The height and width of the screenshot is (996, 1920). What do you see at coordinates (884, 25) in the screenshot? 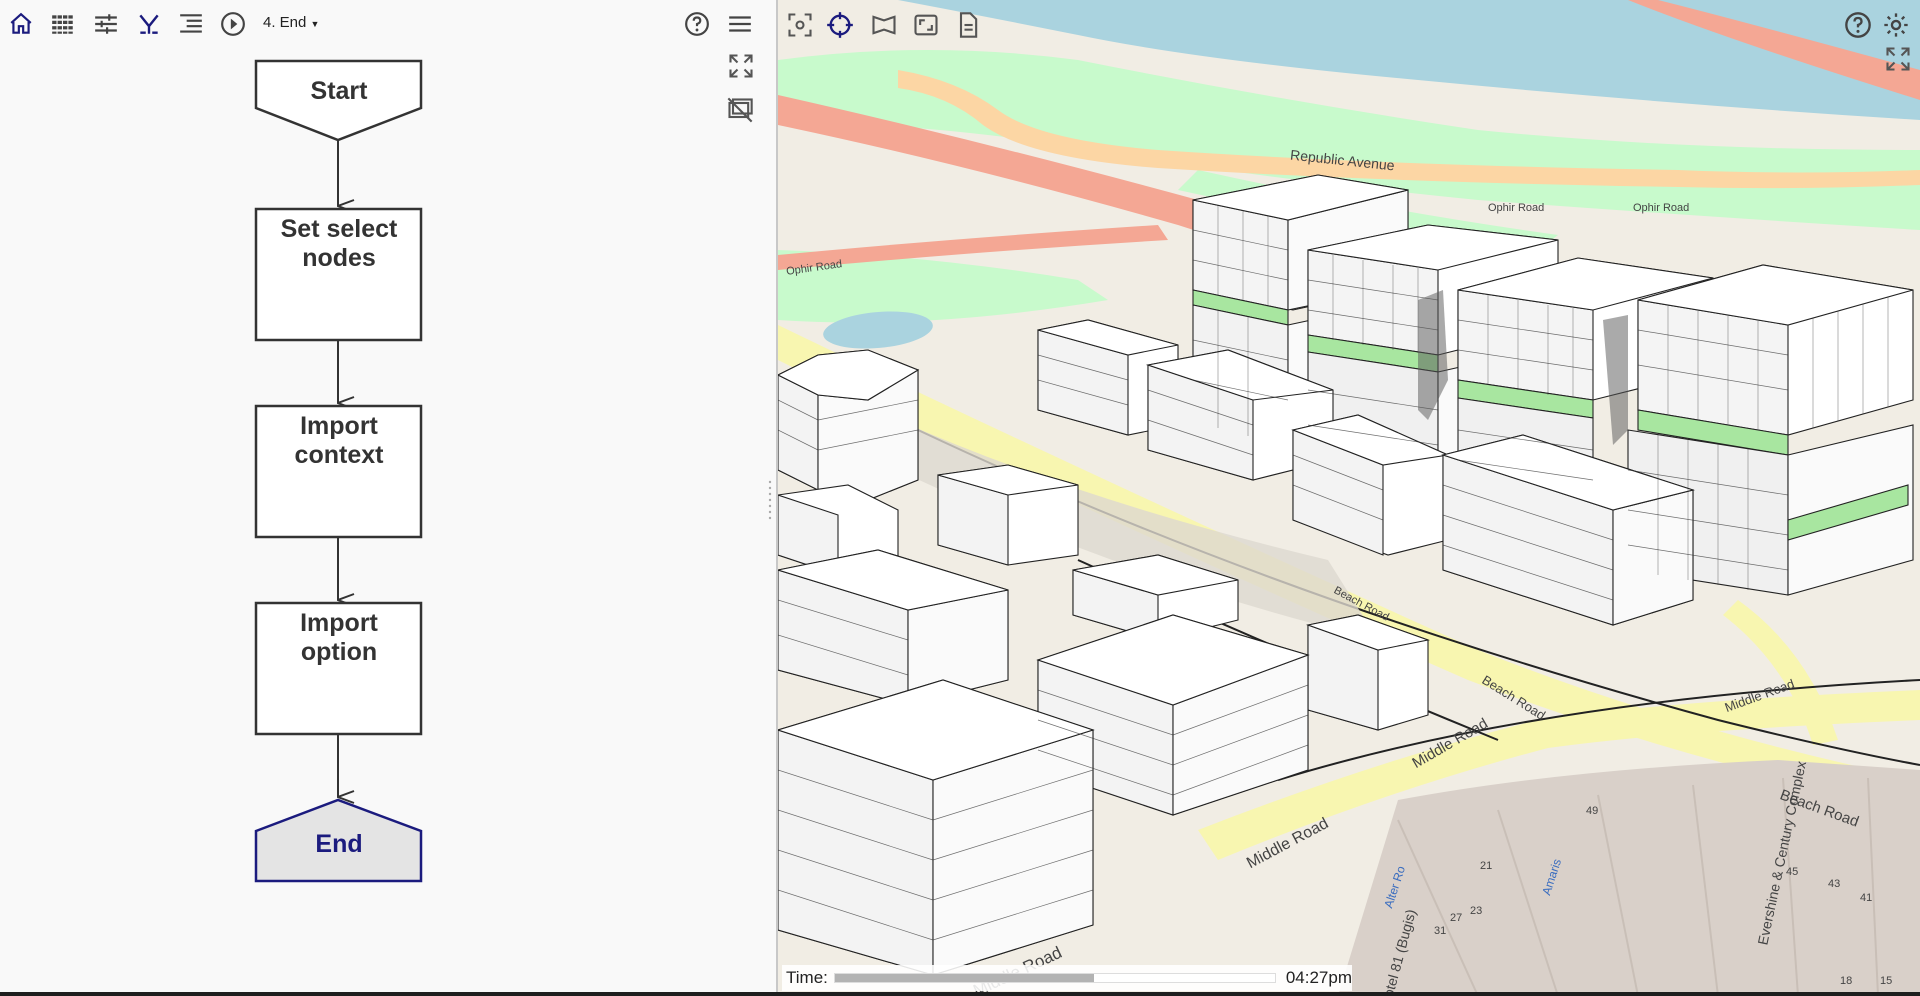
I see `perspective-icon` at bounding box center [884, 25].